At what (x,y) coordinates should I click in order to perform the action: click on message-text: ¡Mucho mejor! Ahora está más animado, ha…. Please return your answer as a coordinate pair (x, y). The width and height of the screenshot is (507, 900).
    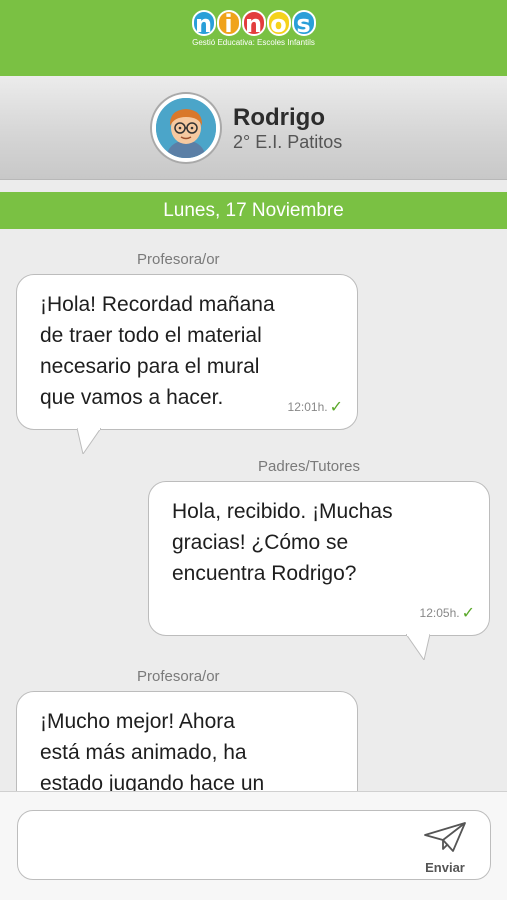
    Looking at the image, I should click on (152, 750).